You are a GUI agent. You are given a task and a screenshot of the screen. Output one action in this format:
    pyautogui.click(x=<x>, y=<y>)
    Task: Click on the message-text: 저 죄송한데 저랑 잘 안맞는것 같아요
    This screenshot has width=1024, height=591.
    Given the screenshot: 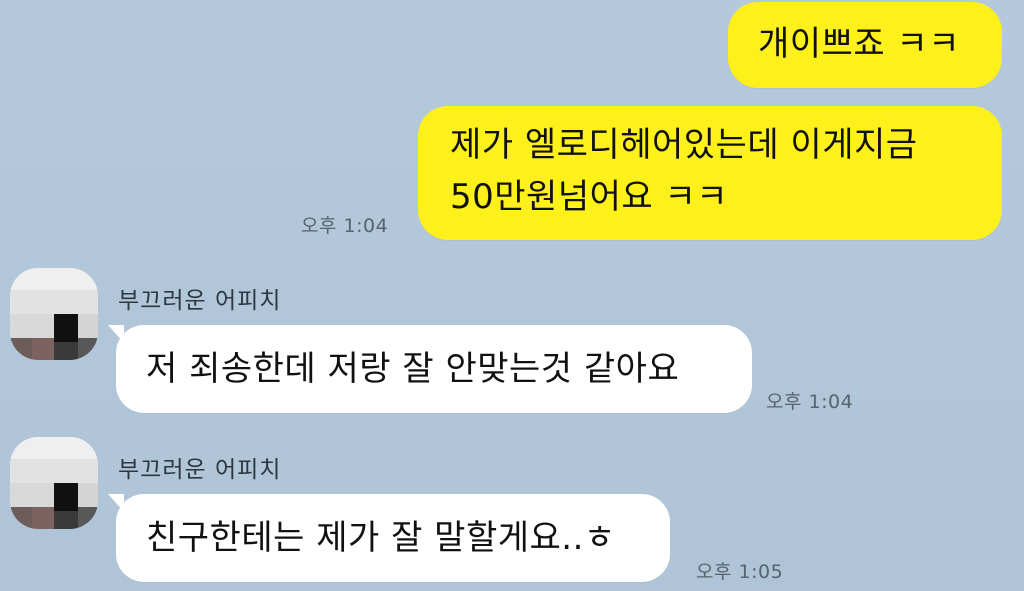 What is the action you would take?
    pyautogui.click(x=413, y=369)
    